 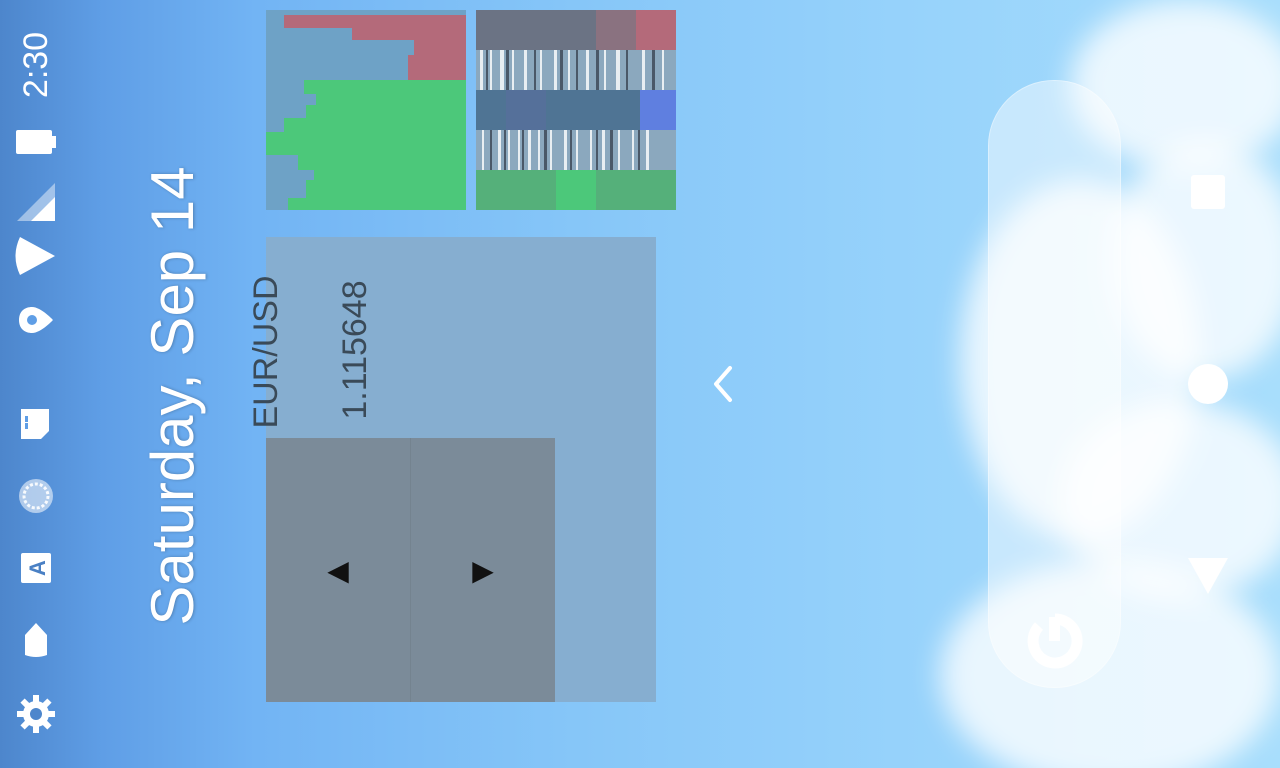 What do you see at coordinates (36, 424) in the screenshot?
I see `sd-card-icon` at bounding box center [36, 424].